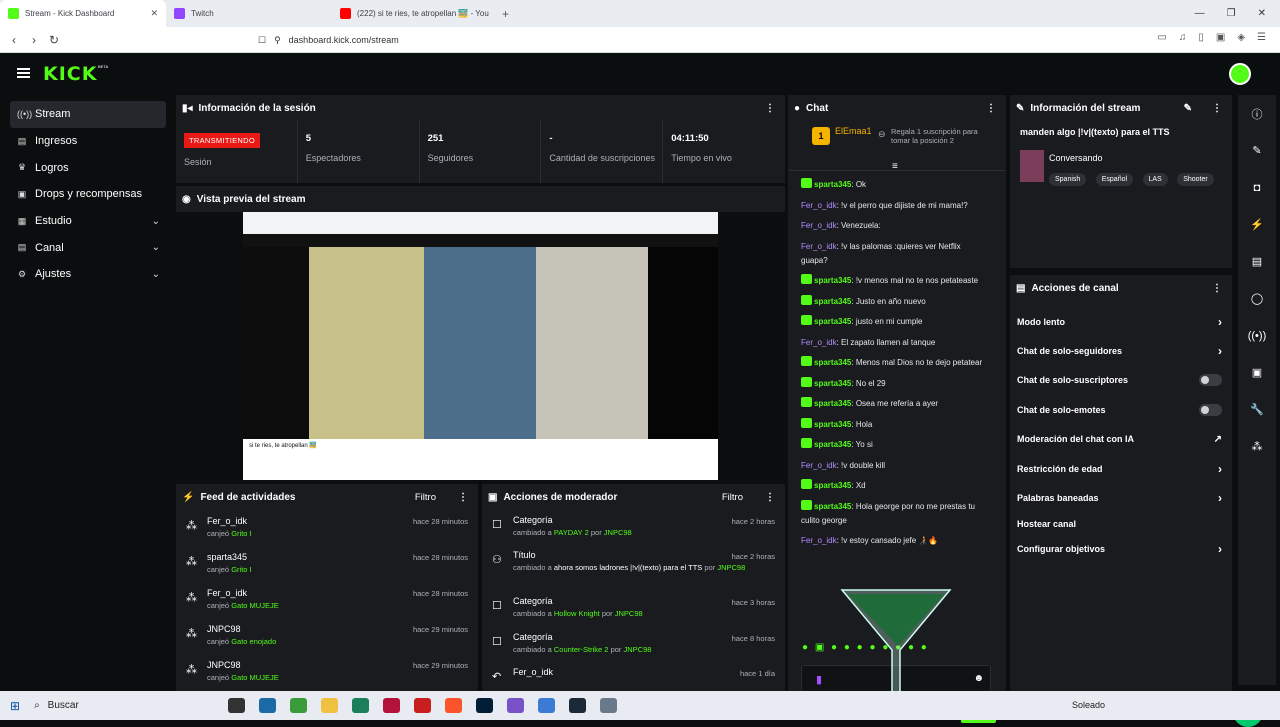 This screenshot has height=727, width=1280. I want to click on sidebar-item-canal: ▤ Canal ⌄, so click(88, 247).